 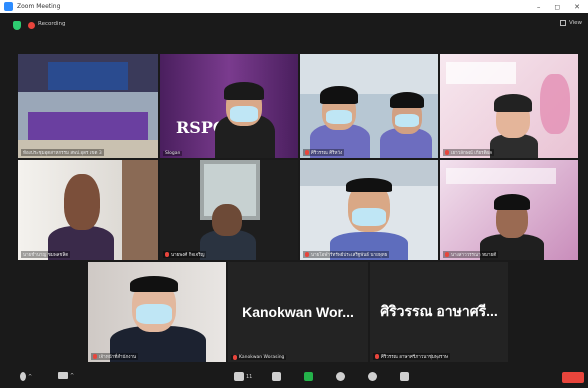 What do you see at coordinates (509, 210) in the screenshot?
I see `video-tile: นางสาววรรณา หมายดี` at bounding box center [509, 210].